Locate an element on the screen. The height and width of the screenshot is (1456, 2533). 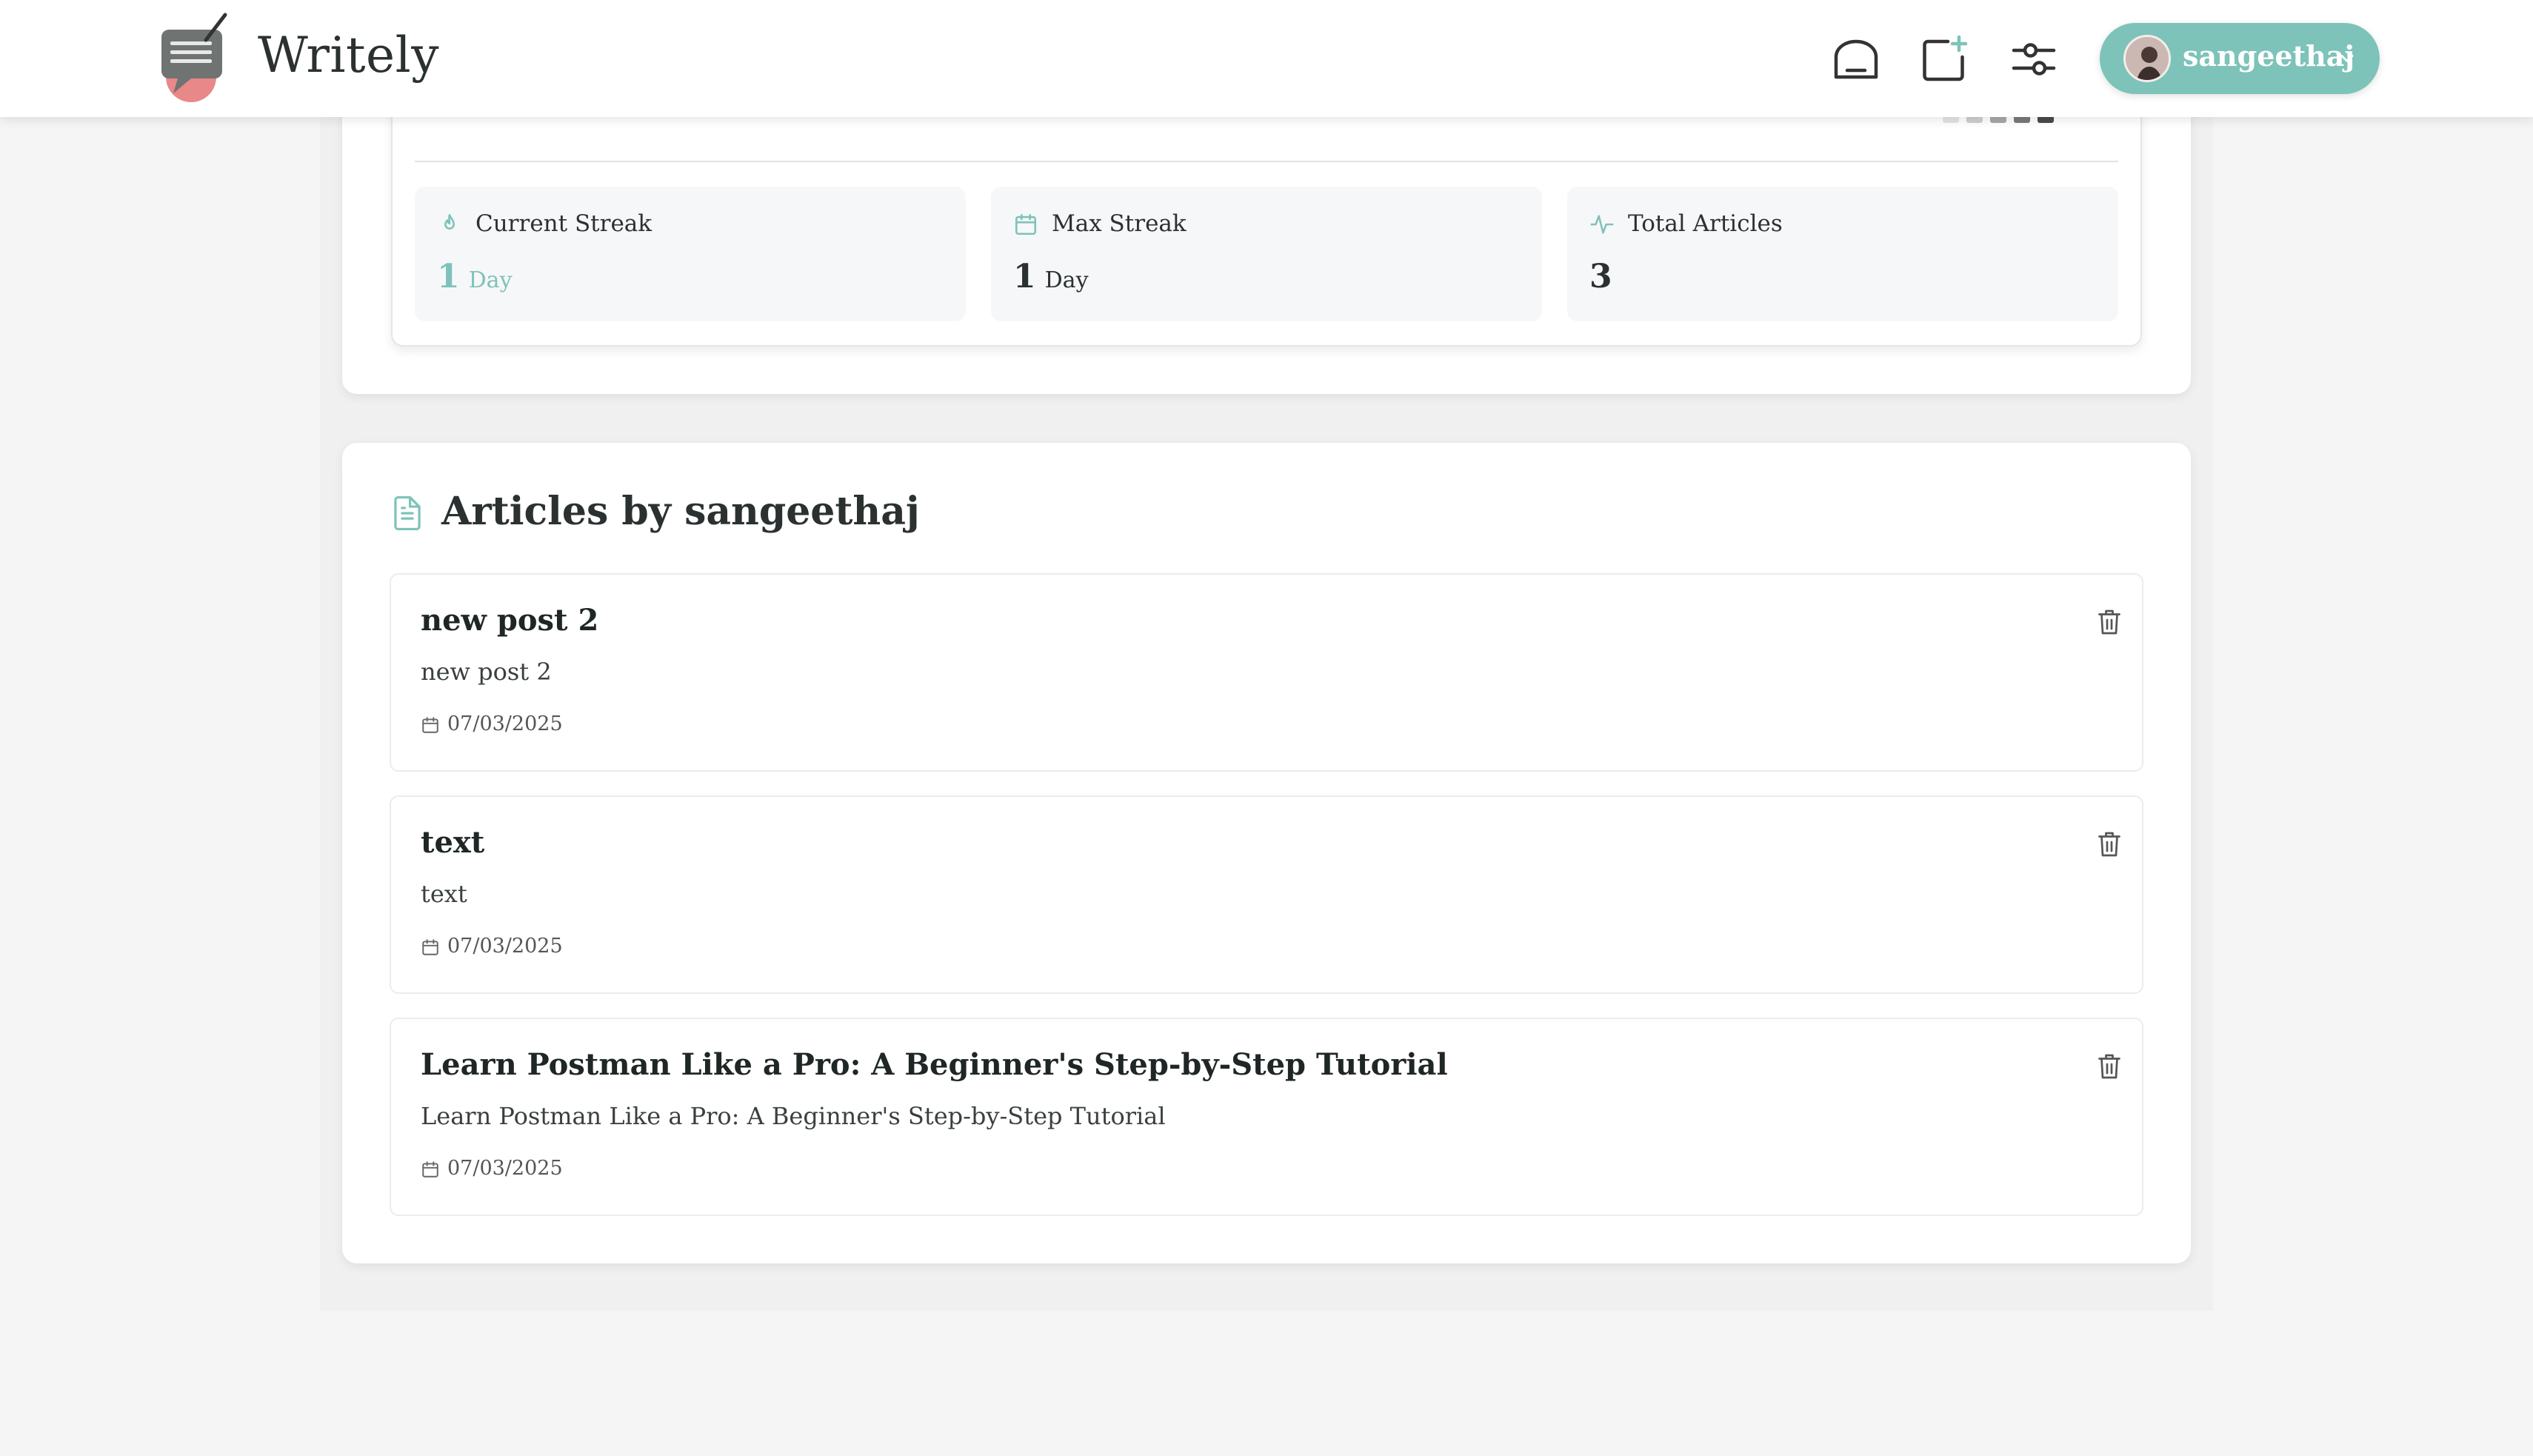
stat-number: 3 is located at coordinates (1600, 276).